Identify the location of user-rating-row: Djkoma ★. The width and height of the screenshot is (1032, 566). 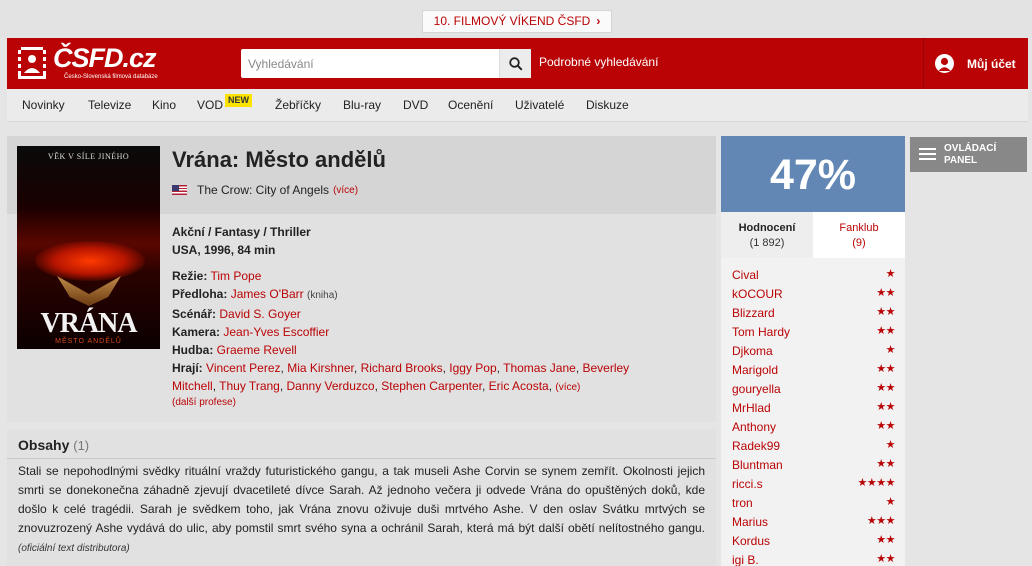
(813, 351).